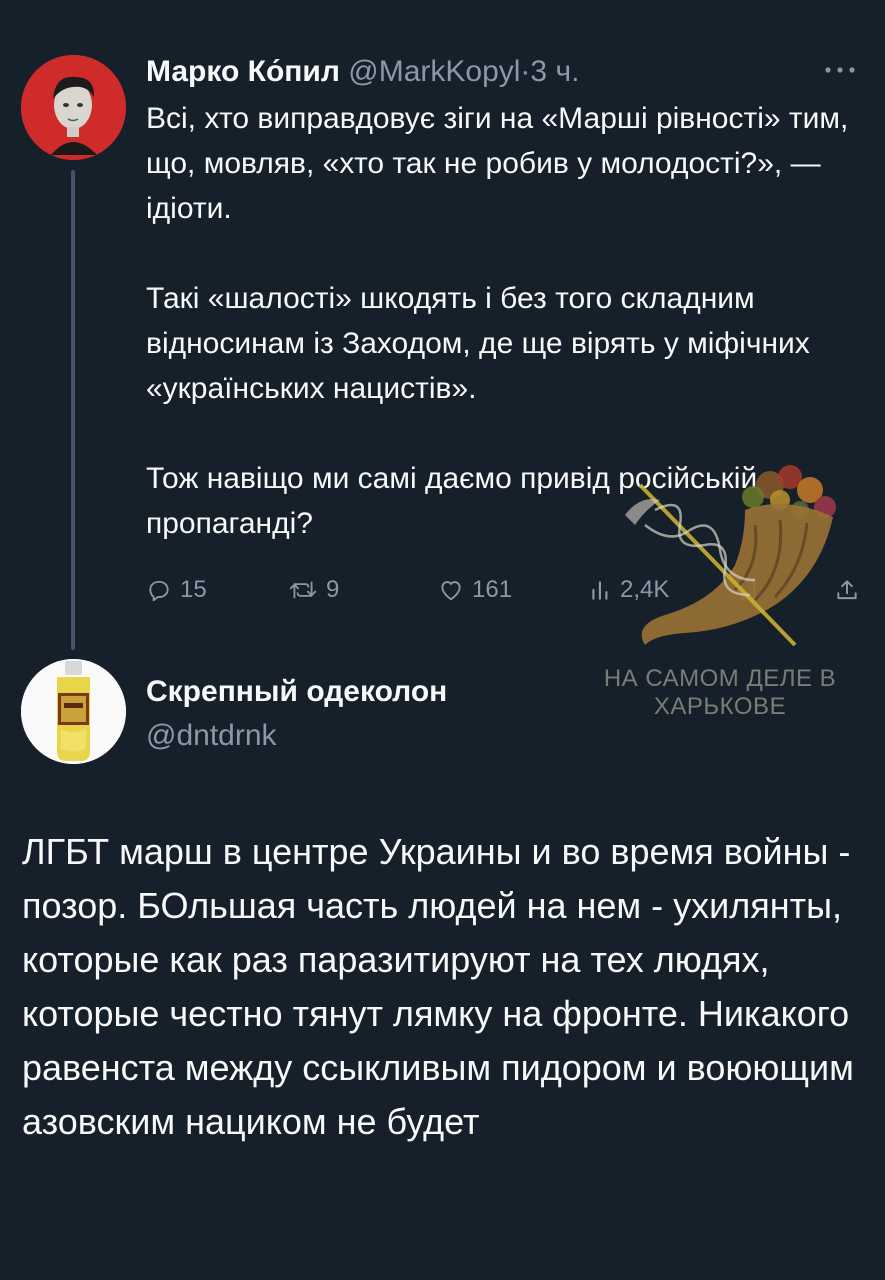  I want to click on avatar-portrait-icon, so click(73, 107).